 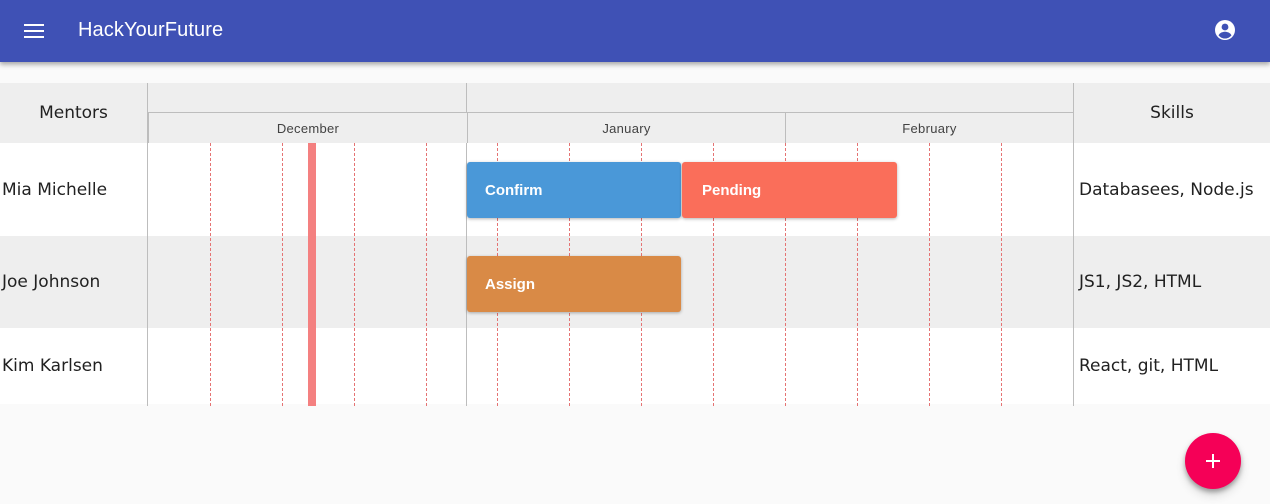 I want to click on app-title: HackYourFuture, so click(x=151, y=30).